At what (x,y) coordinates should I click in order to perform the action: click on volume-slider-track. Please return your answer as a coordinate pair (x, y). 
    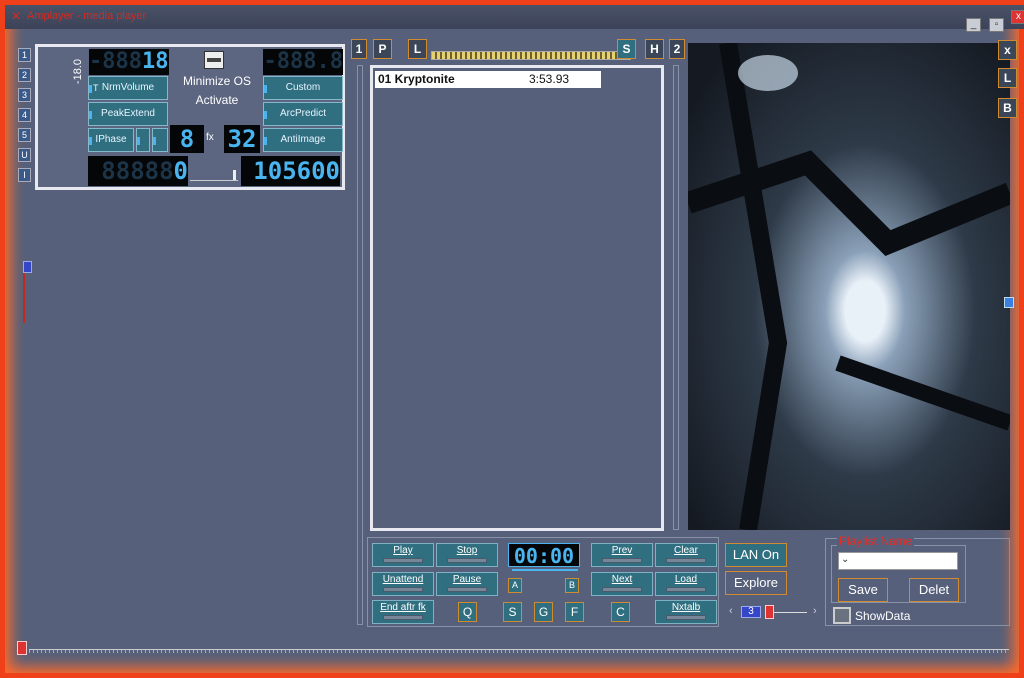
    Looking at the image, I should click on (519, 651).